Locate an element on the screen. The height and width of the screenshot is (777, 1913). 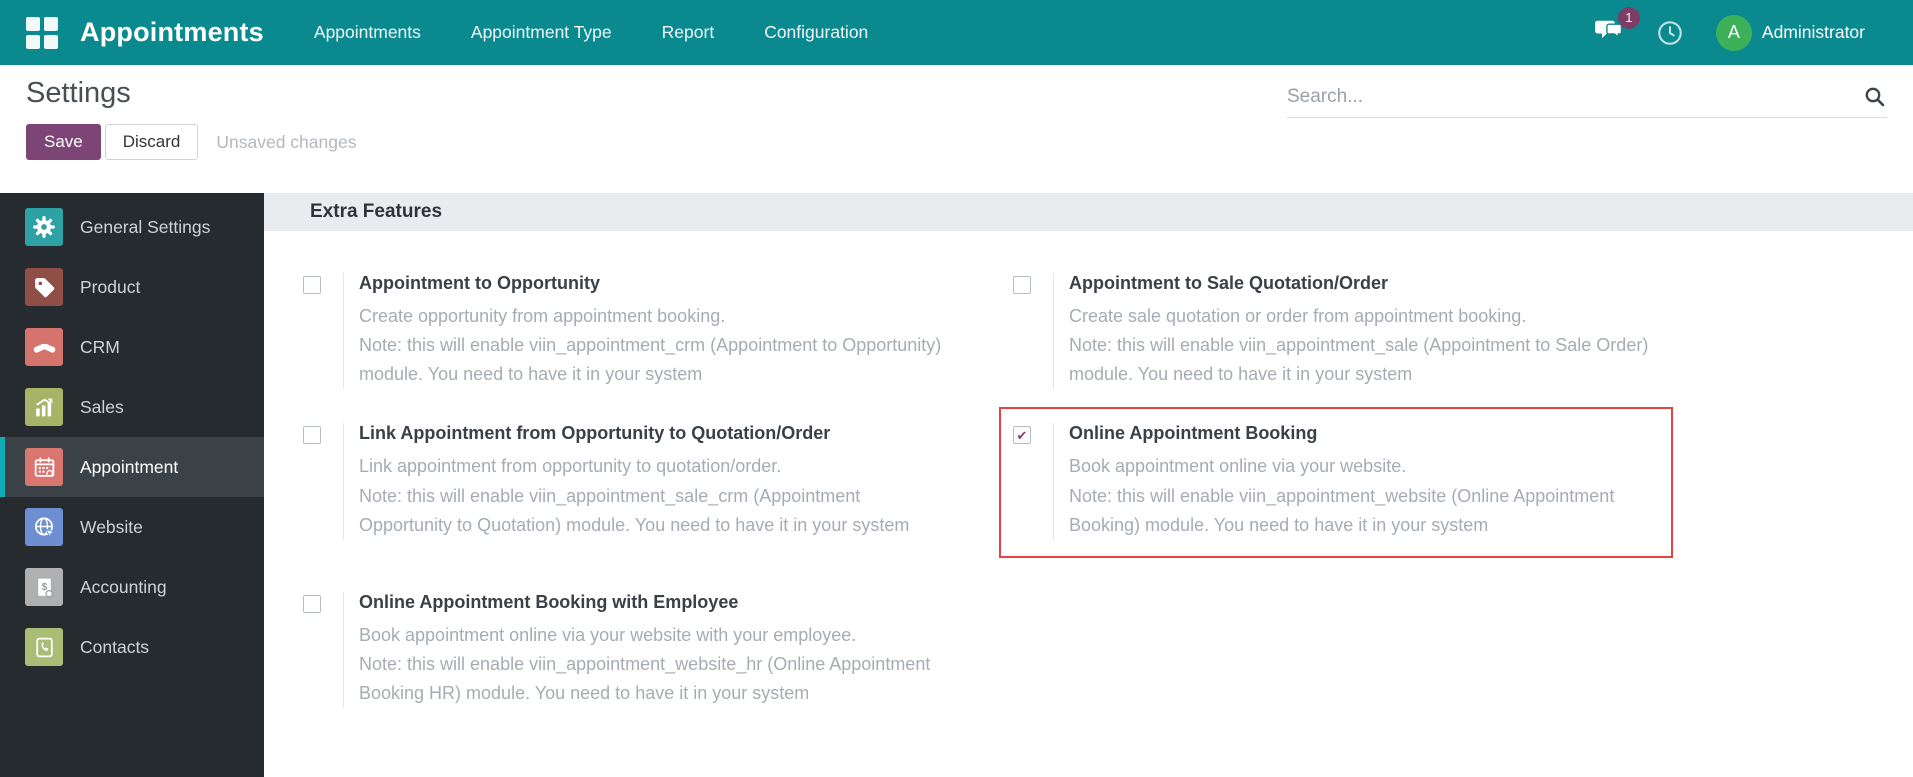
sidebar-item-contacts: Contacts is located at coordinates (132, 647).